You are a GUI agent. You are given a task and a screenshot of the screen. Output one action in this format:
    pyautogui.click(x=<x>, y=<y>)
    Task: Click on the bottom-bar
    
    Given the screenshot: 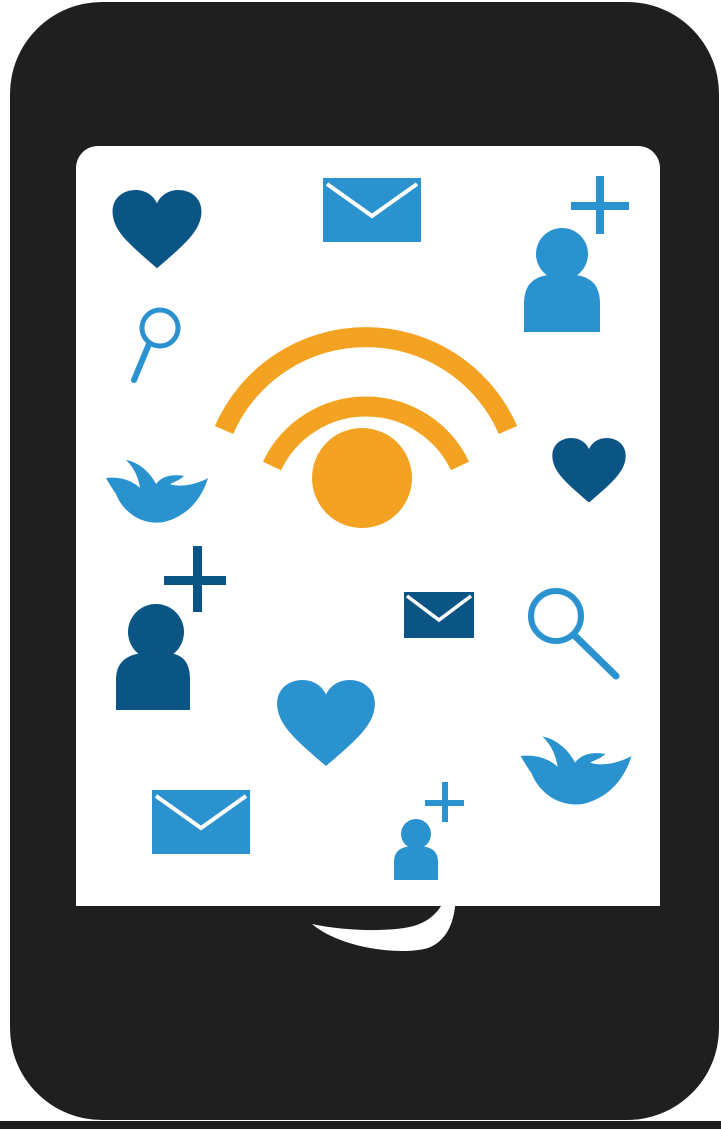 What is the action you would take?
    pyautogui.click(x=360, y=1125)
    